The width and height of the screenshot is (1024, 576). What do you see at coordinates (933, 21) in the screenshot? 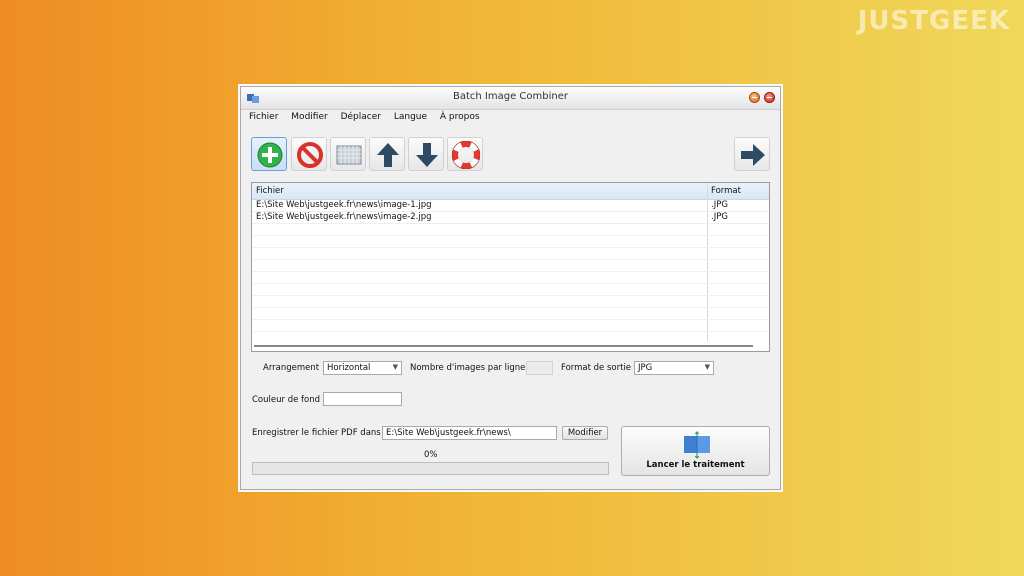
I see `watermark: JUSTGEEK` at bounding box center [933, 21].